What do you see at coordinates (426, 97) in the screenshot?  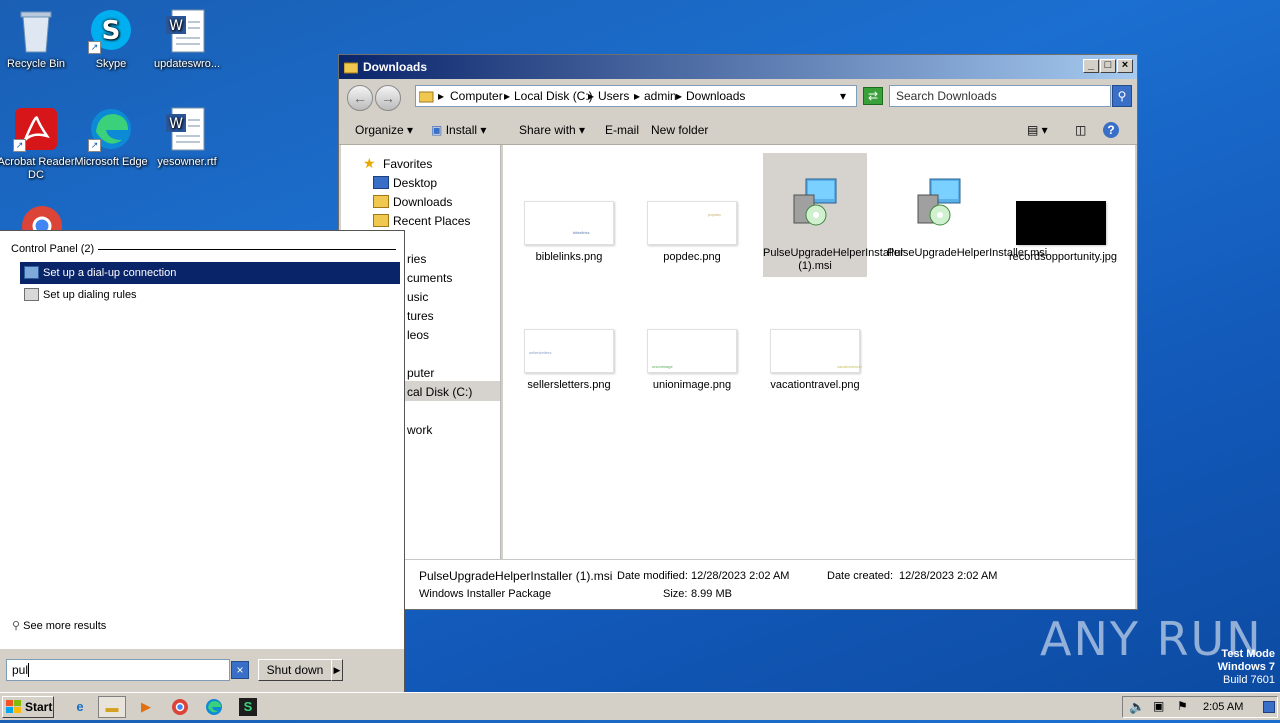 I see `folder-icon` at bounding box center [426, 97].